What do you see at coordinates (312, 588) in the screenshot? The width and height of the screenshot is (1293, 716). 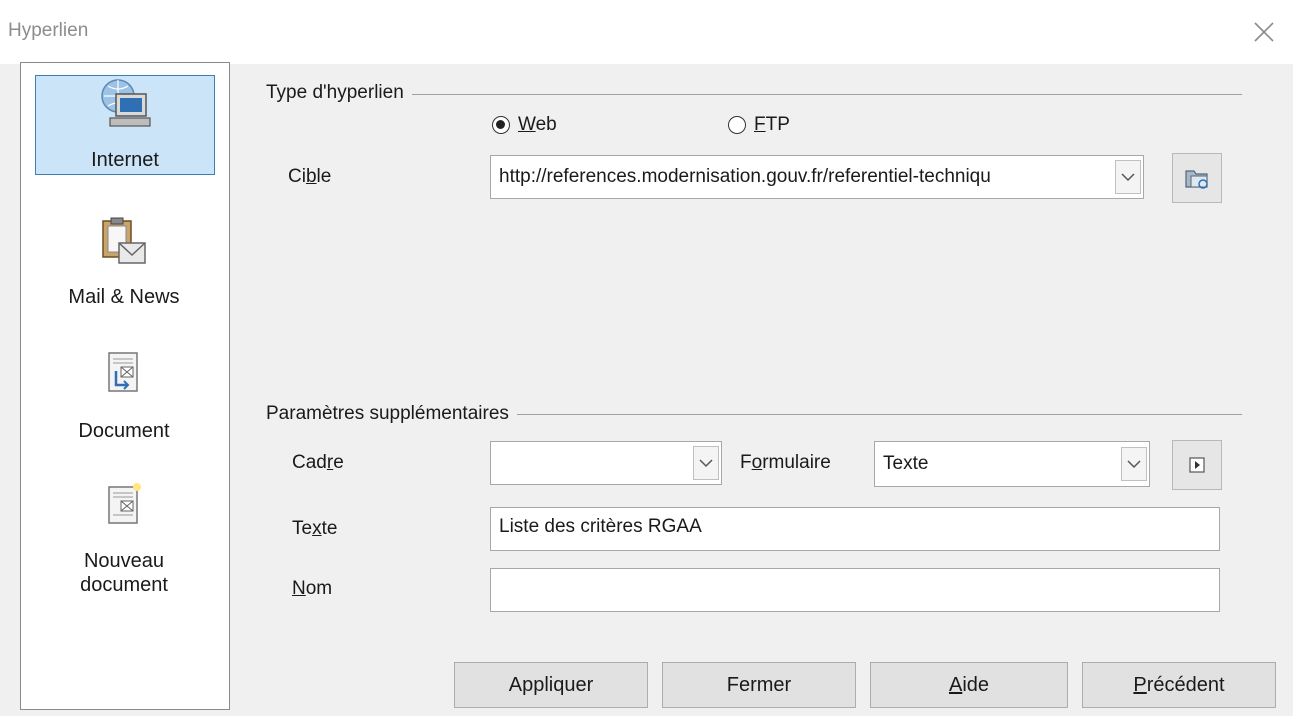 I see `name-label: Nom` at bounding box center [312, 588].